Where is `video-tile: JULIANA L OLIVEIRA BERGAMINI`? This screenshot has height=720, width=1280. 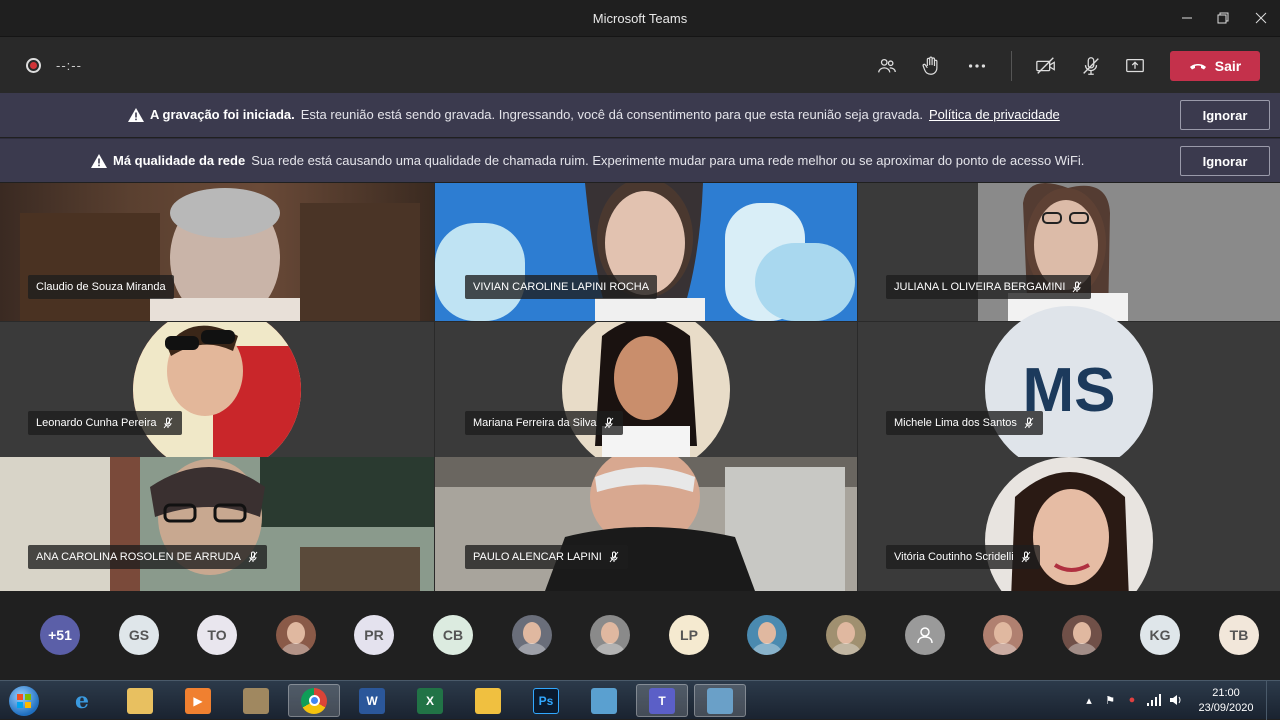 video-tile: JULIANA L OLIVEIRA BERGAMINI is located at coordinates (1069, 252).